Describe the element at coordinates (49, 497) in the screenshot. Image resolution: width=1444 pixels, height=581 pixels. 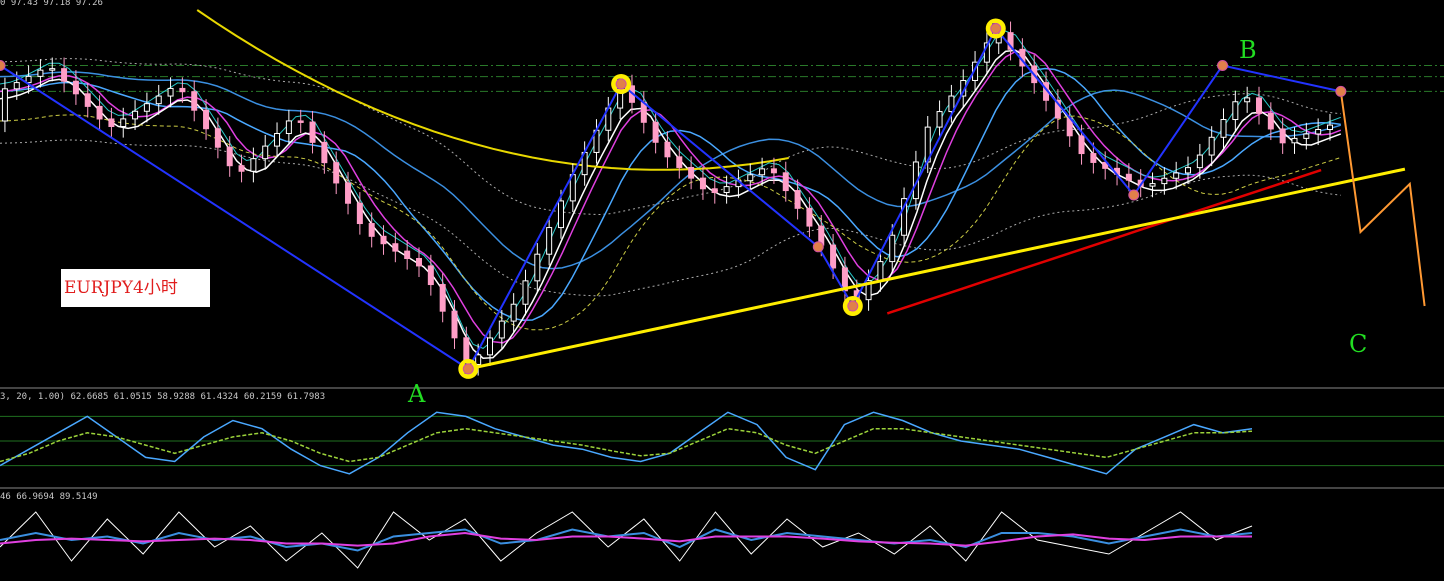
I see `indicator2-readout: 46 66.9694 89.5149` at that location.